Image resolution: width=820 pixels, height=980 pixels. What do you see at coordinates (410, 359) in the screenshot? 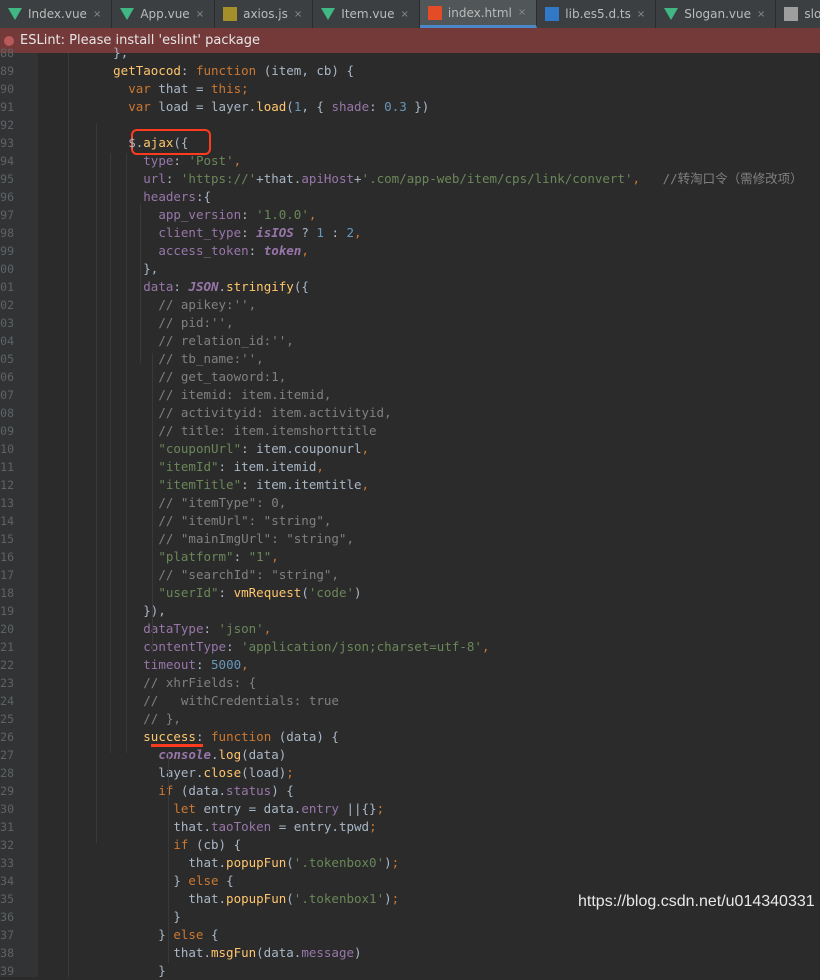
I see `code-line: 105 // tb_name:'',` at bounding box center [410, 359].